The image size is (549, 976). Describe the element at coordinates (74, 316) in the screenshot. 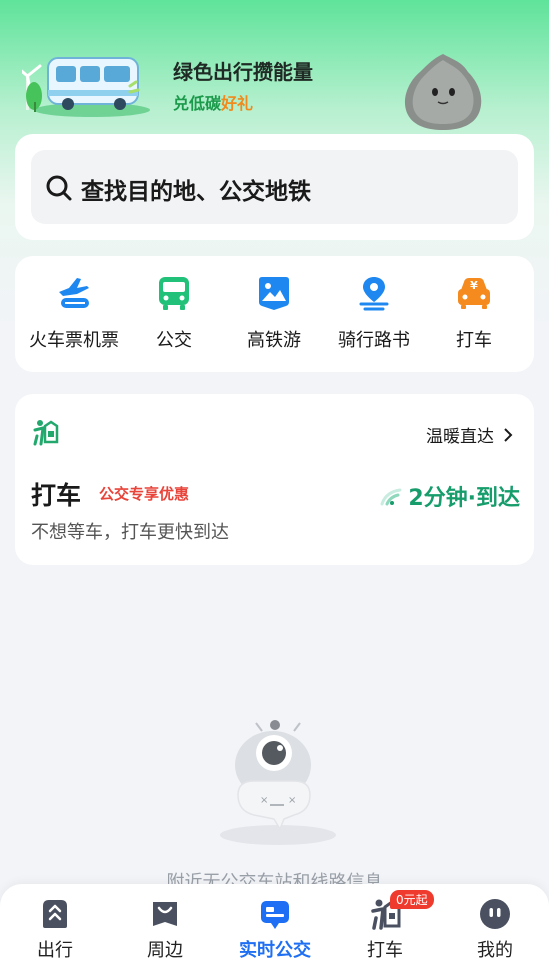

I see `service-train-plane-ticket: 火车票机票` at that location.